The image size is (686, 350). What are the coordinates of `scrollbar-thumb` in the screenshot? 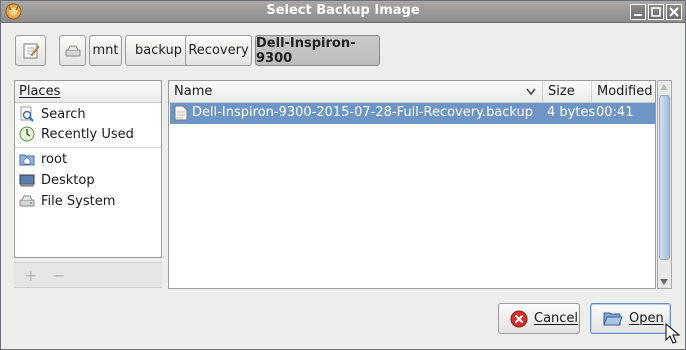 It's located at (664, 177).